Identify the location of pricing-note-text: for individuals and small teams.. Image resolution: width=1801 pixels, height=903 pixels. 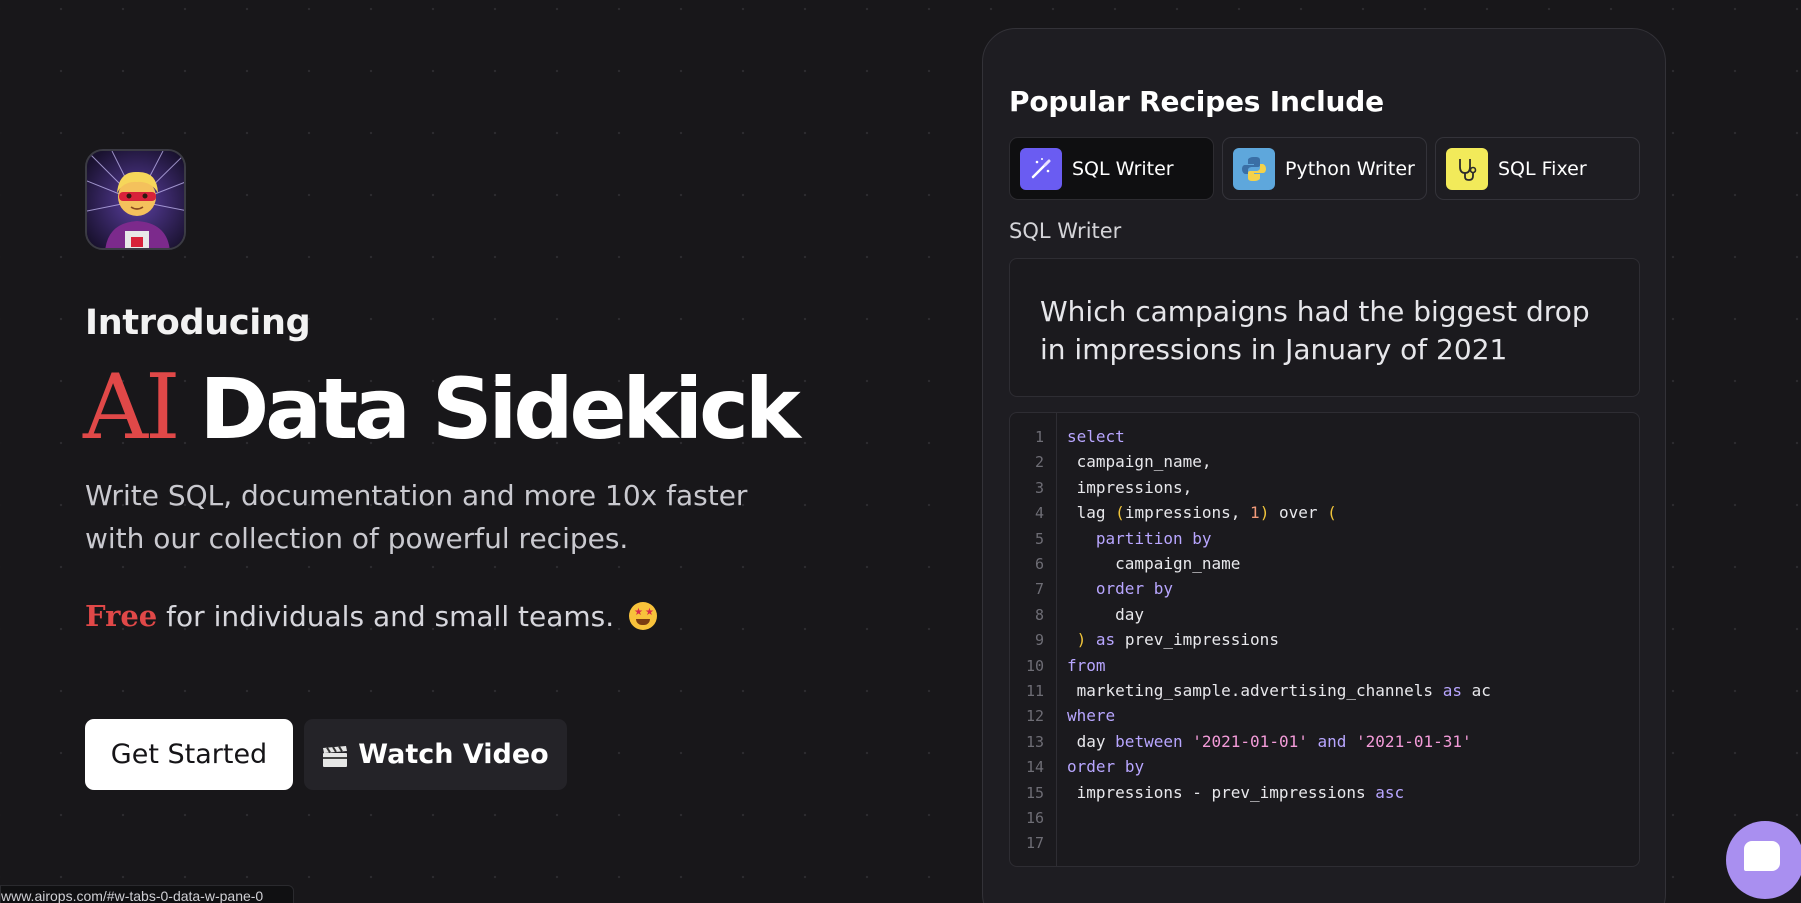
(386, 616).